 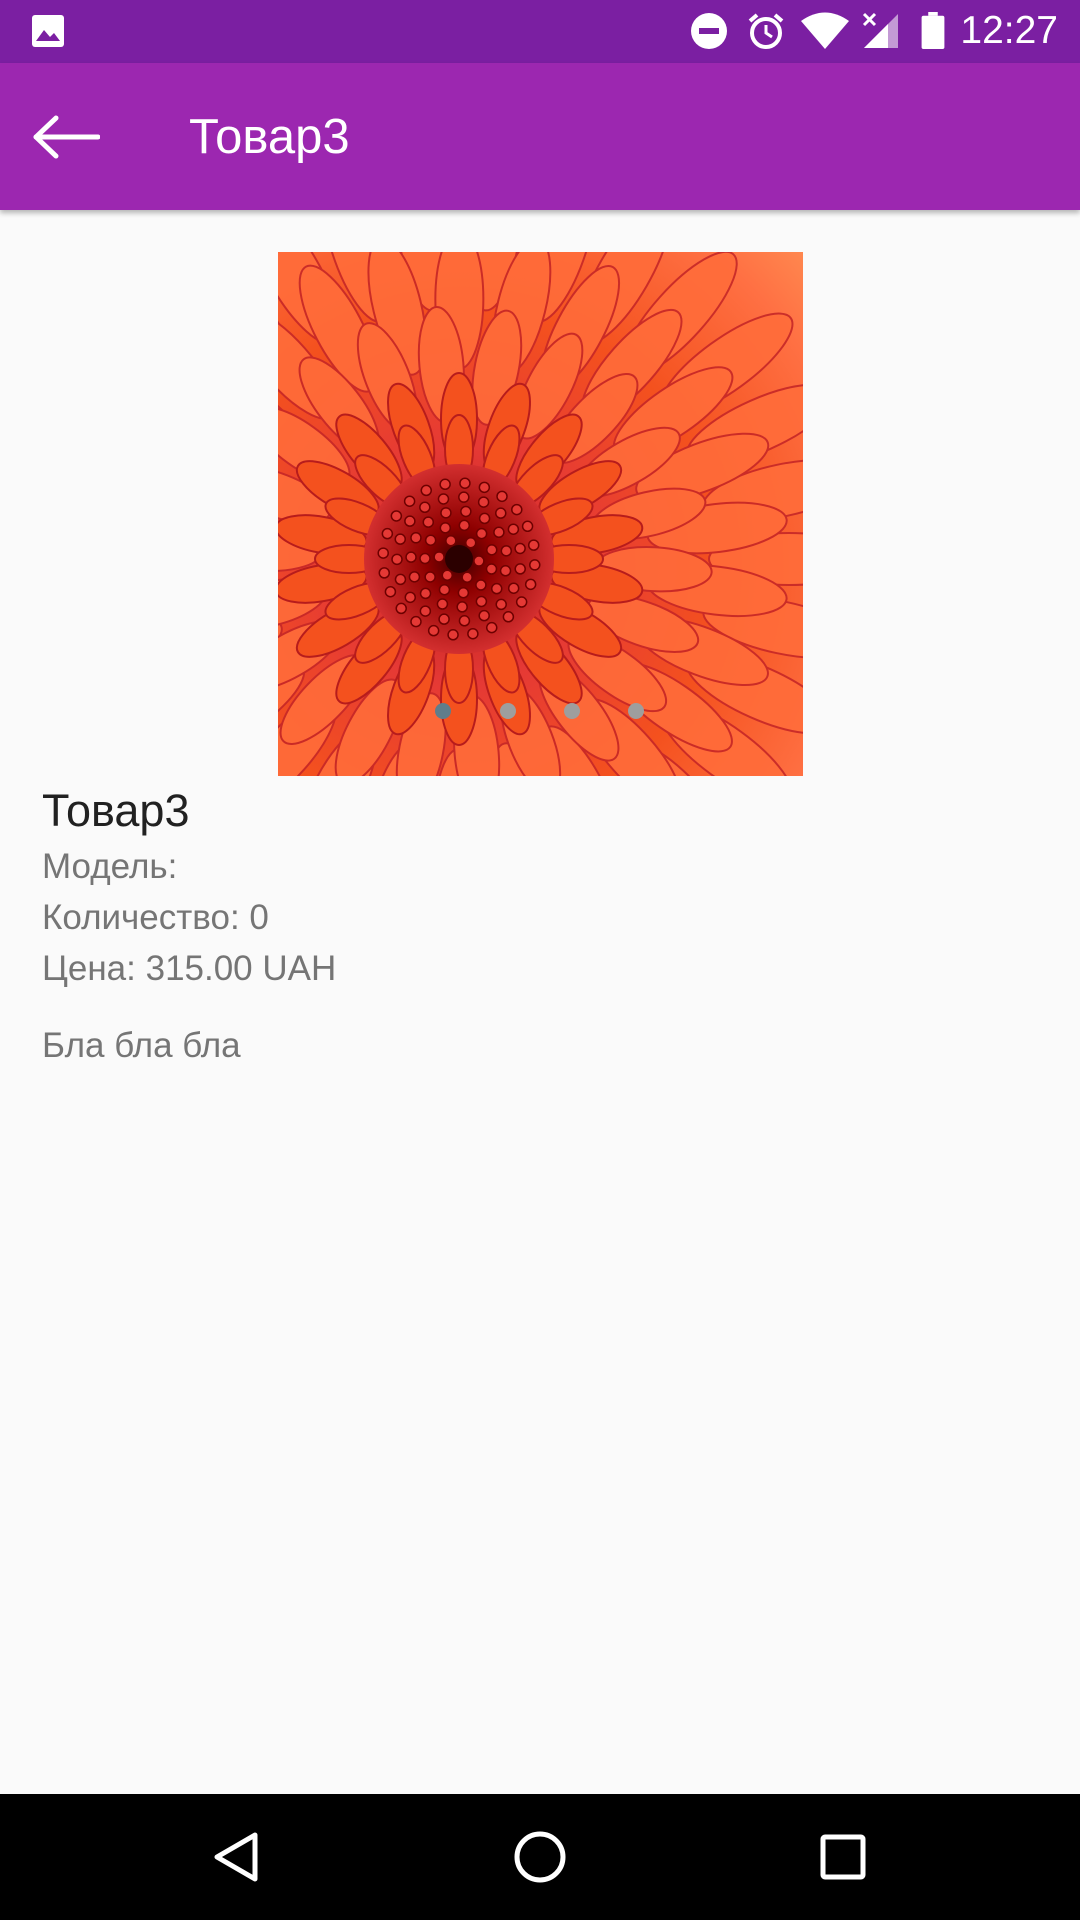 I want to click on nav-home-button, so click(x=540, y=1857).